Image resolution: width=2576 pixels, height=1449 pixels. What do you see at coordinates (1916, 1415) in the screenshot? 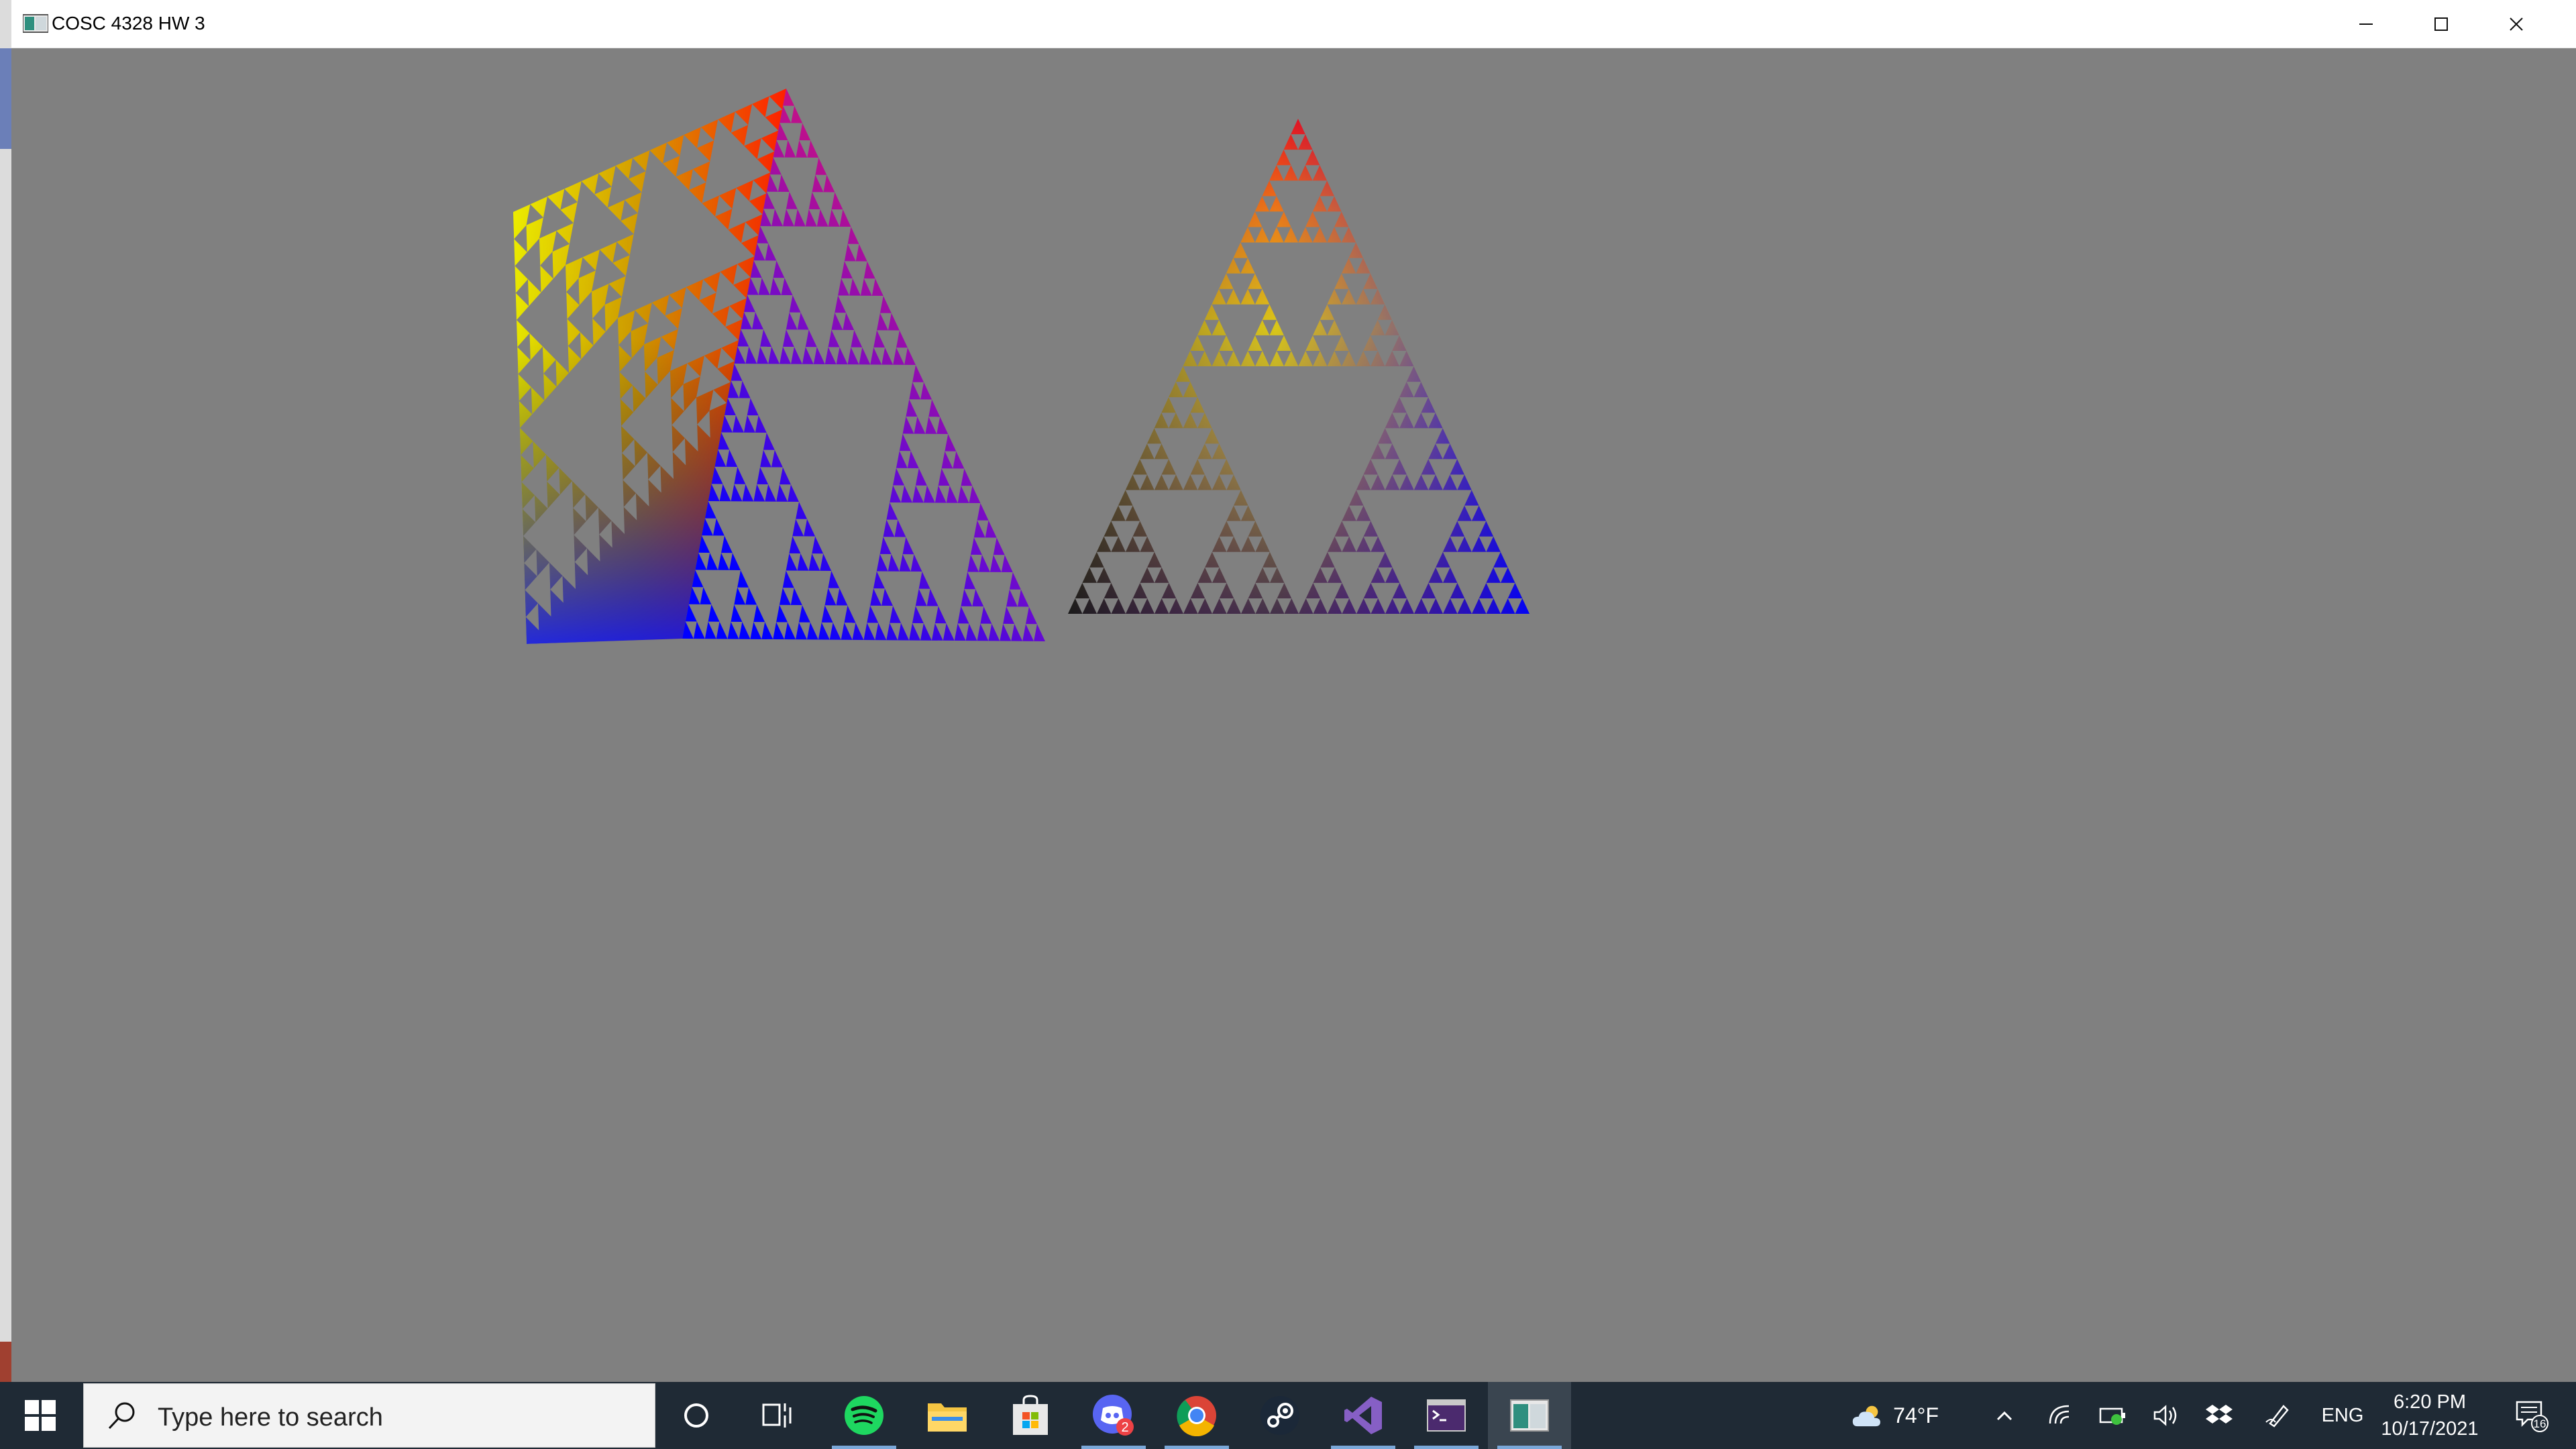
I see `weather-temp: 74°F` at bounding box center [1916, 1415].